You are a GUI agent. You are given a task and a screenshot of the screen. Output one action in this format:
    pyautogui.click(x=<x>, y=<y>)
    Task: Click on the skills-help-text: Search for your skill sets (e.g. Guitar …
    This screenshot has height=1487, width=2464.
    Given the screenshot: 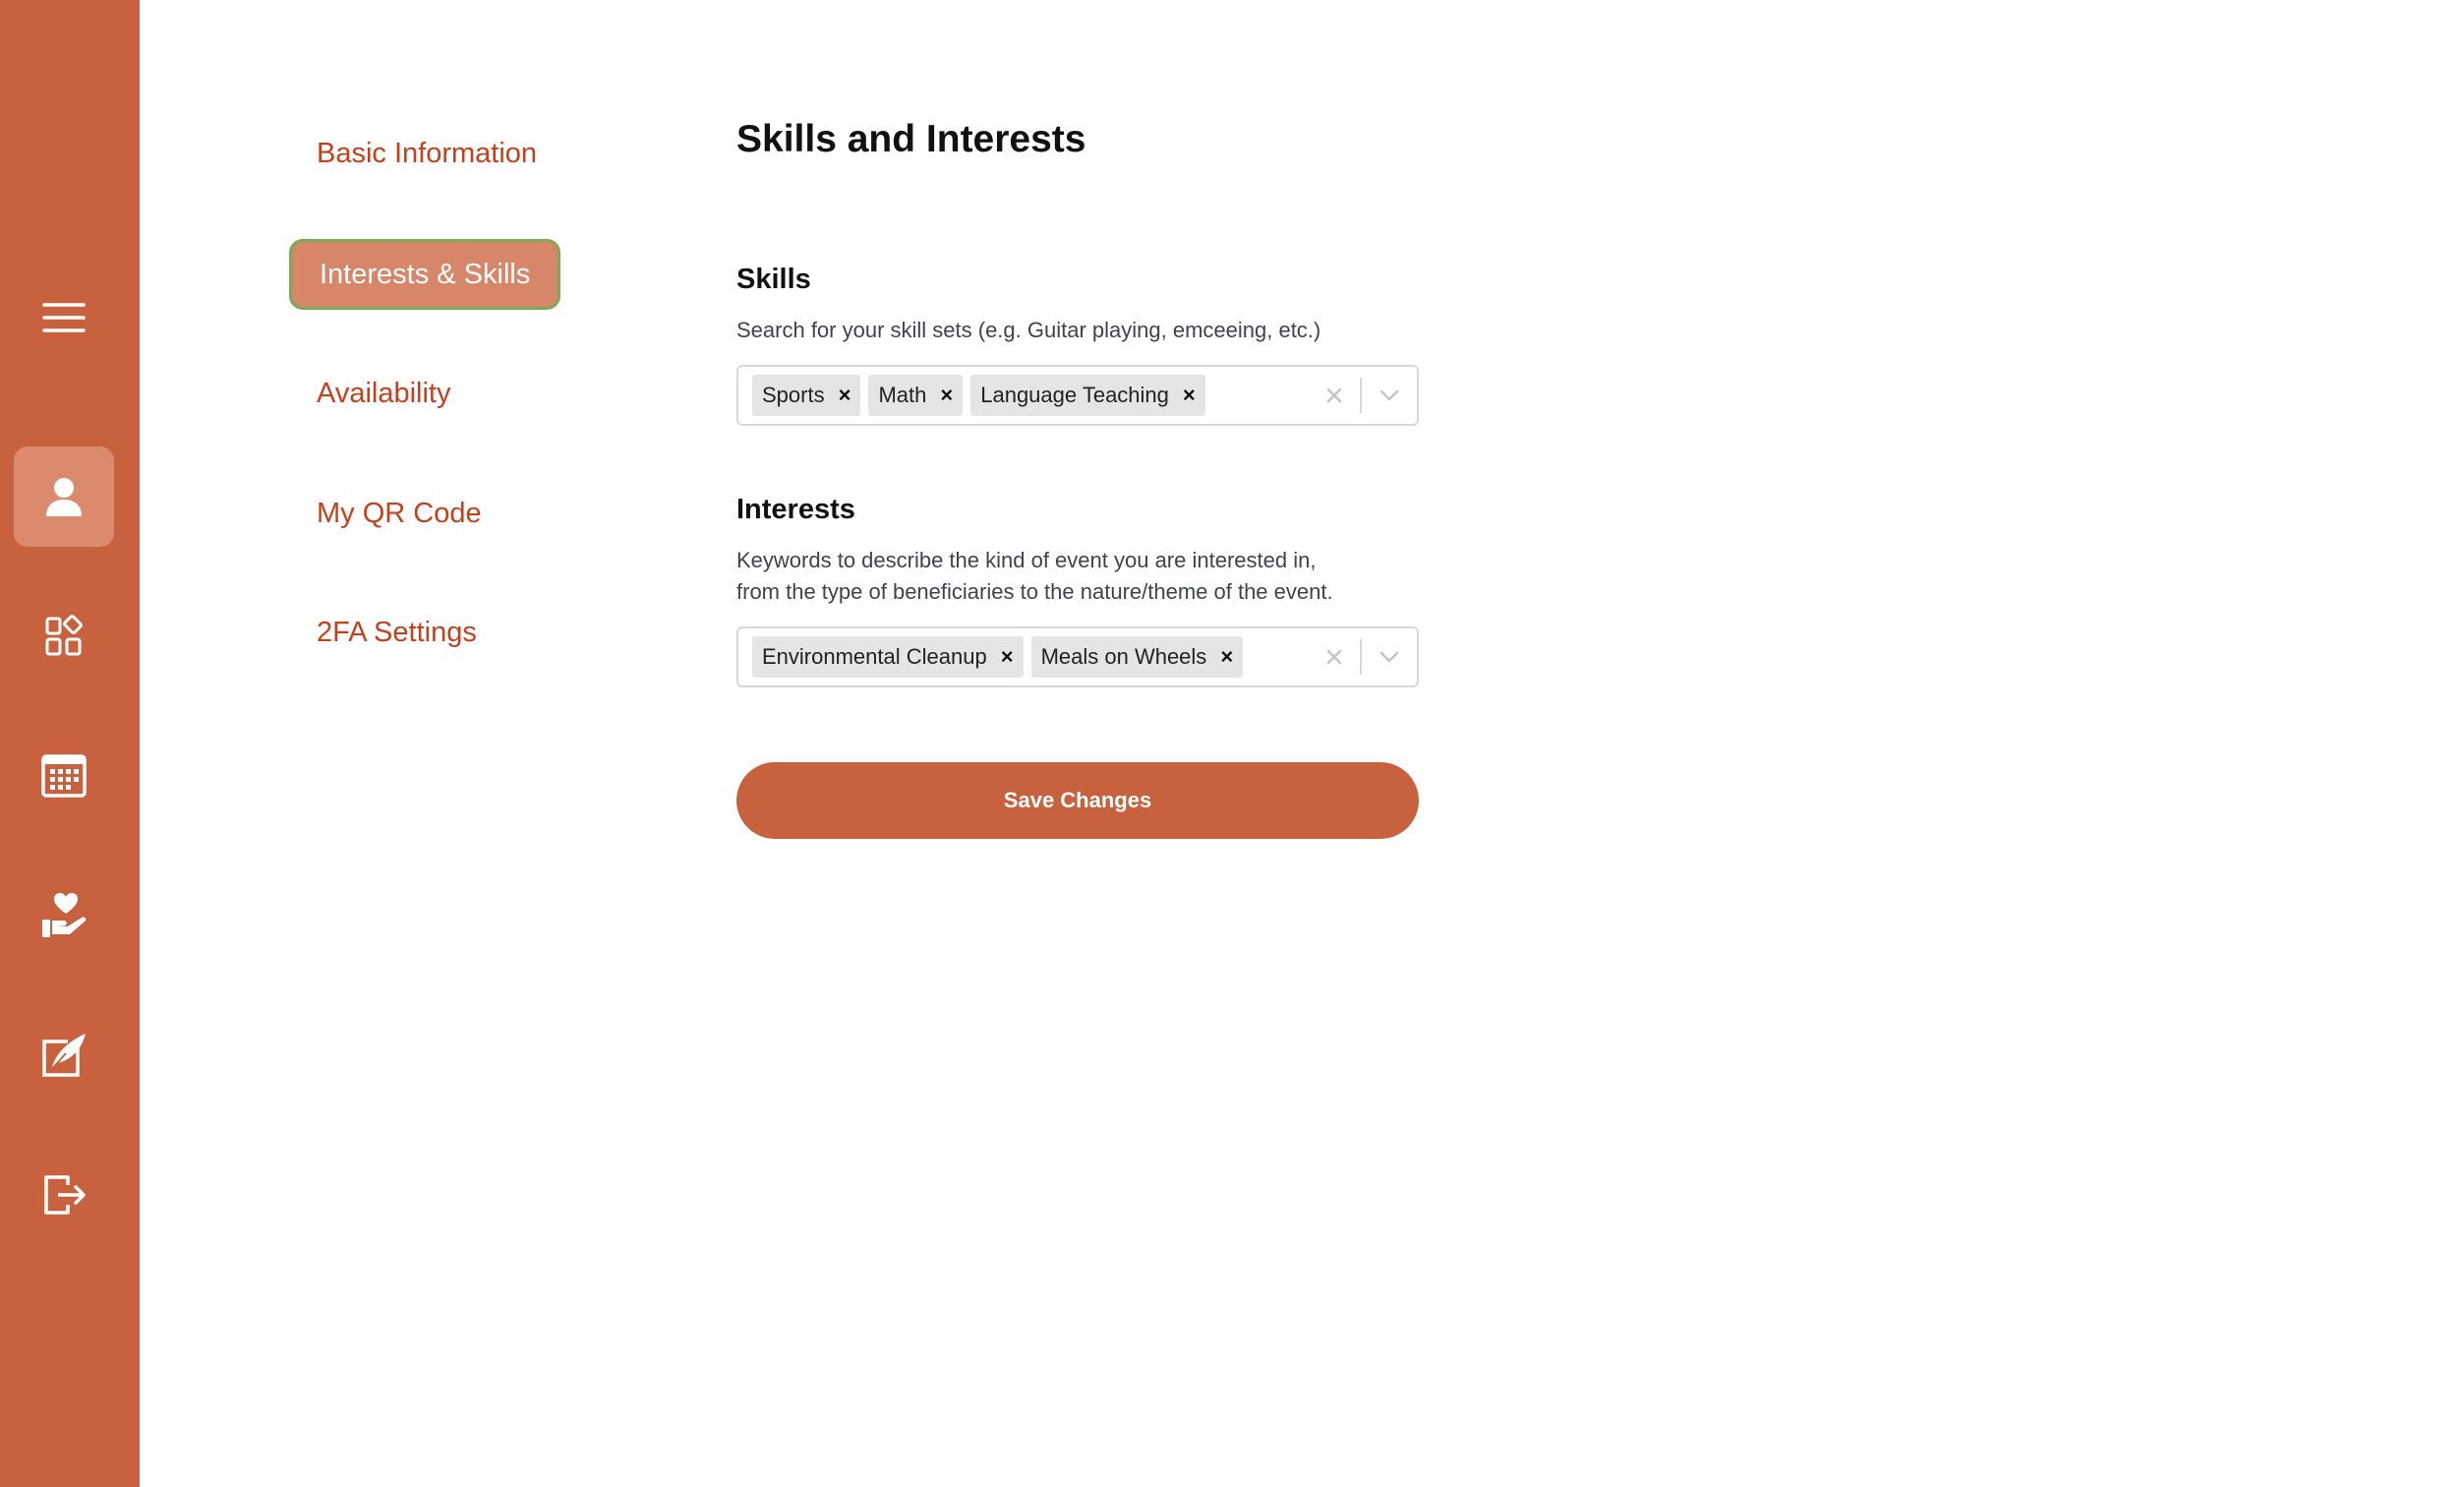 What is the action you would take?
    pyautogui.click(x=1028, y=330)
    